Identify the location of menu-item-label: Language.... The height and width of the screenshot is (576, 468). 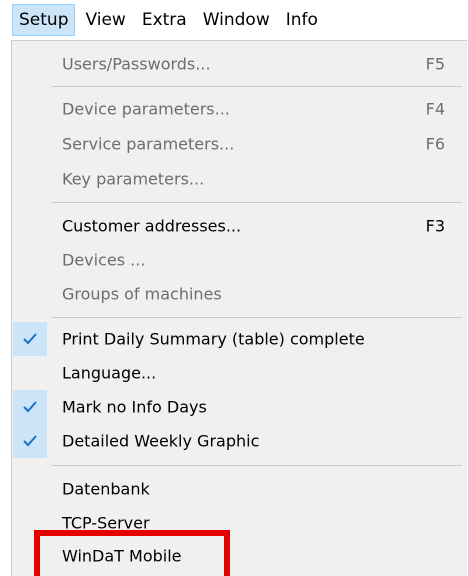
(109, 373).